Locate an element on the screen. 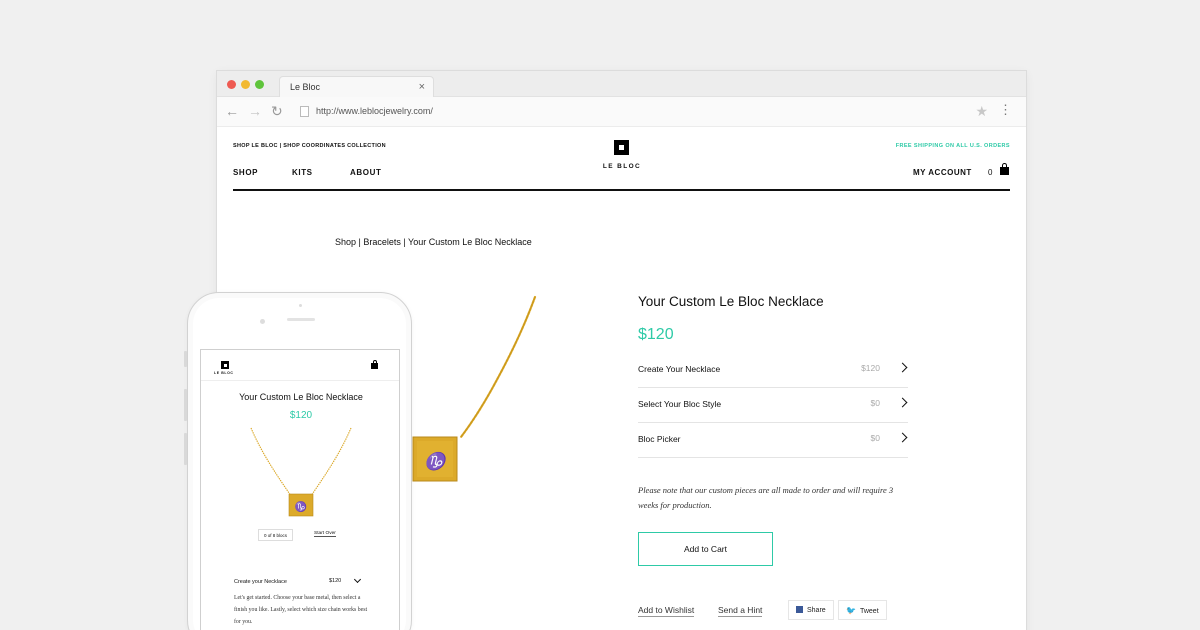 The height and width of the screenshot is (630, 1200). facebook-icon is located at coordinates (799, 609).